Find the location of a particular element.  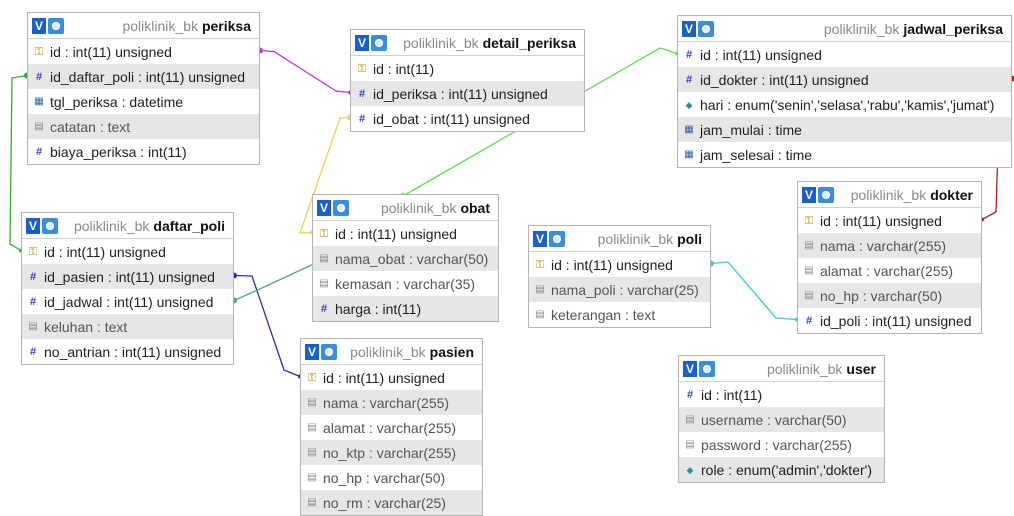

column-row: # id_pasien : int(11) unsigned is located at coordinates (127, 276).